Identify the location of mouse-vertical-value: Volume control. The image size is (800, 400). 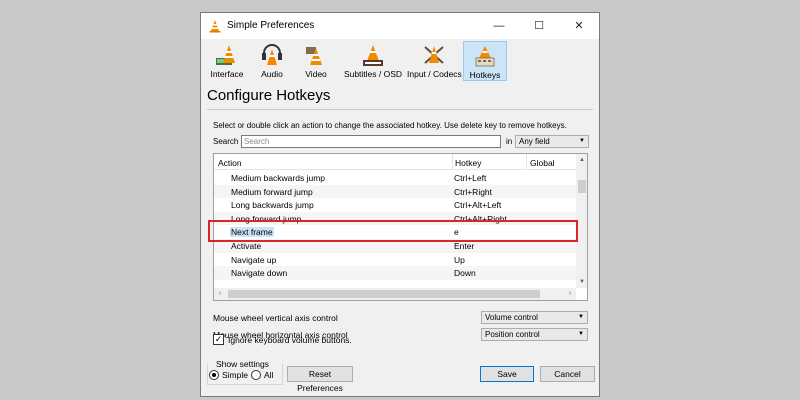
(511, 317).